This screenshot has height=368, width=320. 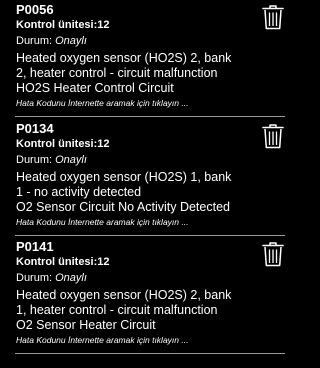 I want to click on fault-title: O2 Sensor Heater Circuit, so click(x=86, y=325).